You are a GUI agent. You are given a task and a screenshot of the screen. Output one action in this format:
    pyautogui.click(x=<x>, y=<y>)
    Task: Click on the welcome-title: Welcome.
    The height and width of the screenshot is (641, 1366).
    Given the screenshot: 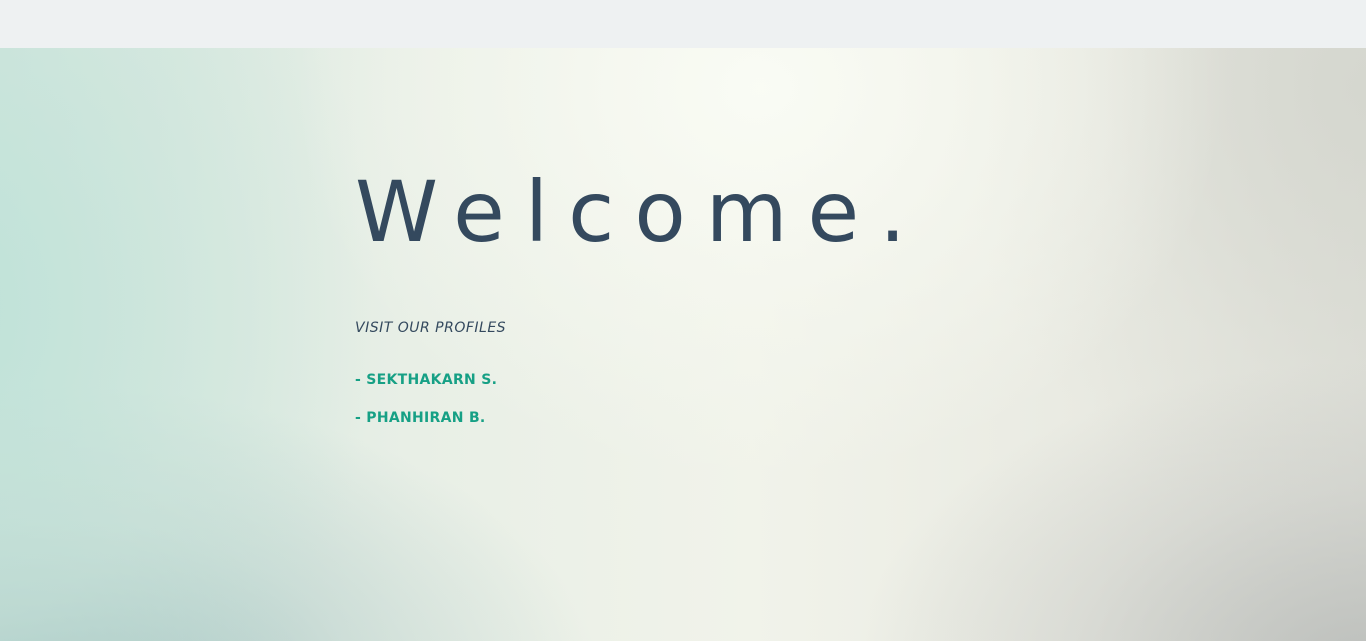 What is the action you would take?
    pyautogui.click(x=640, y=212)
    